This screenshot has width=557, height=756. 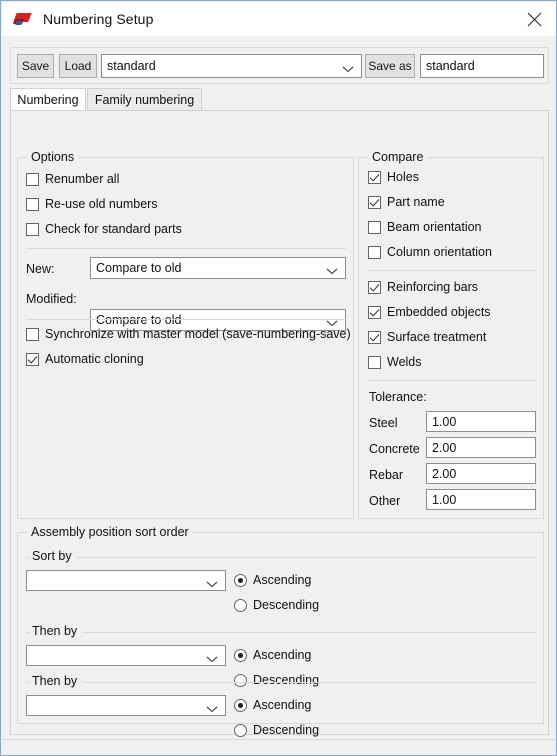 What do you see at coordinates (533, 19) in the screenshot?
I see `close-icon` at bounding box center [533, 19].